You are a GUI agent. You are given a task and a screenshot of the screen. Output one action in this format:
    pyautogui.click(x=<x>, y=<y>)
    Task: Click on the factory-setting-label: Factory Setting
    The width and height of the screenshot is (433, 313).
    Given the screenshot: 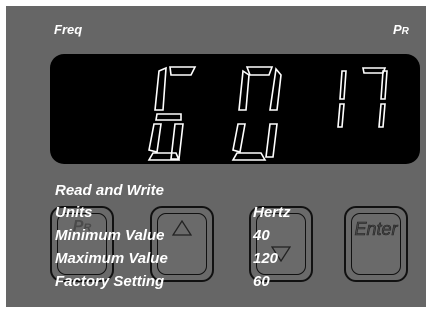 What is the action you would take?
    pyautogui.click(x=110, y=281)
    